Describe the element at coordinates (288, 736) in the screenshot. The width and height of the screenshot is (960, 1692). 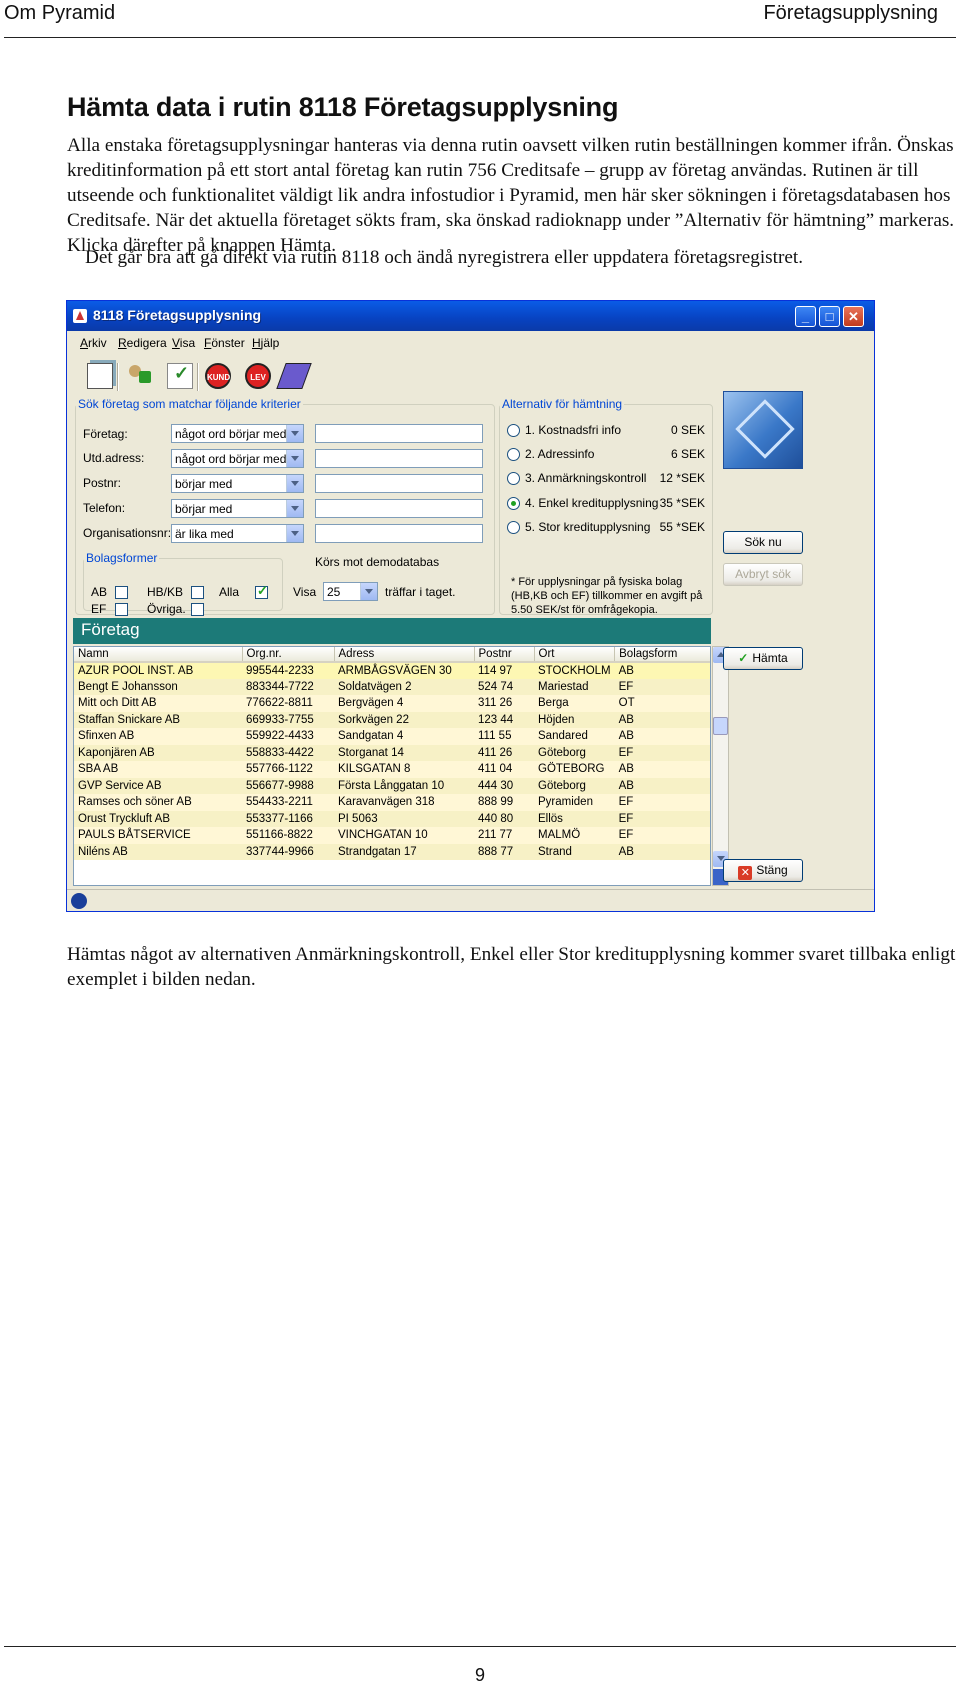
I see `cell-orgnr: 559922-4433` at that location.